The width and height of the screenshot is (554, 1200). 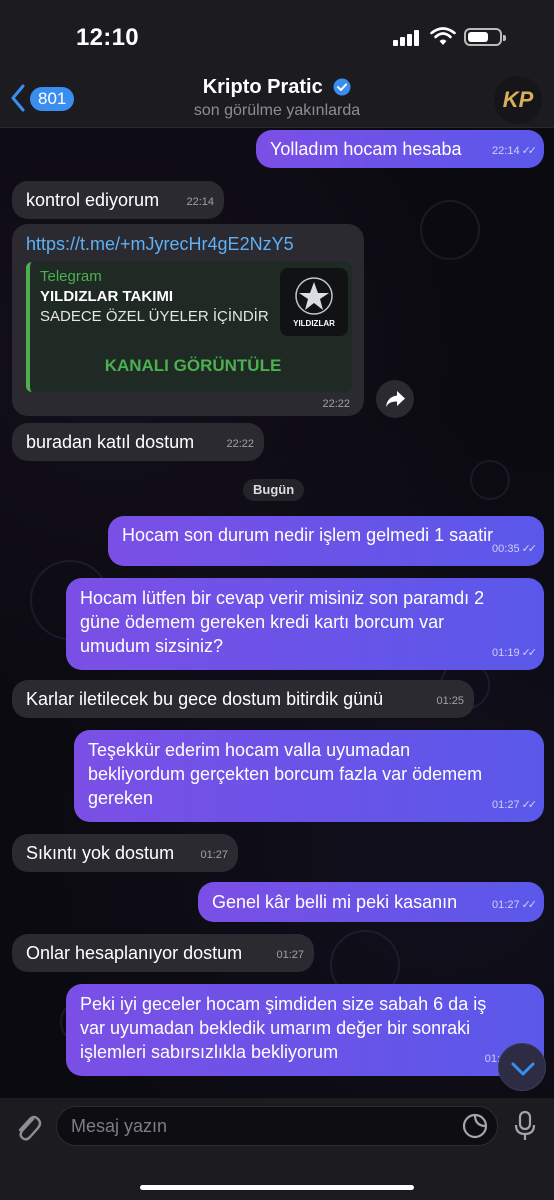 I want to click on message-text: Sıkıntı yok dostum, so click(x=100, y=853).